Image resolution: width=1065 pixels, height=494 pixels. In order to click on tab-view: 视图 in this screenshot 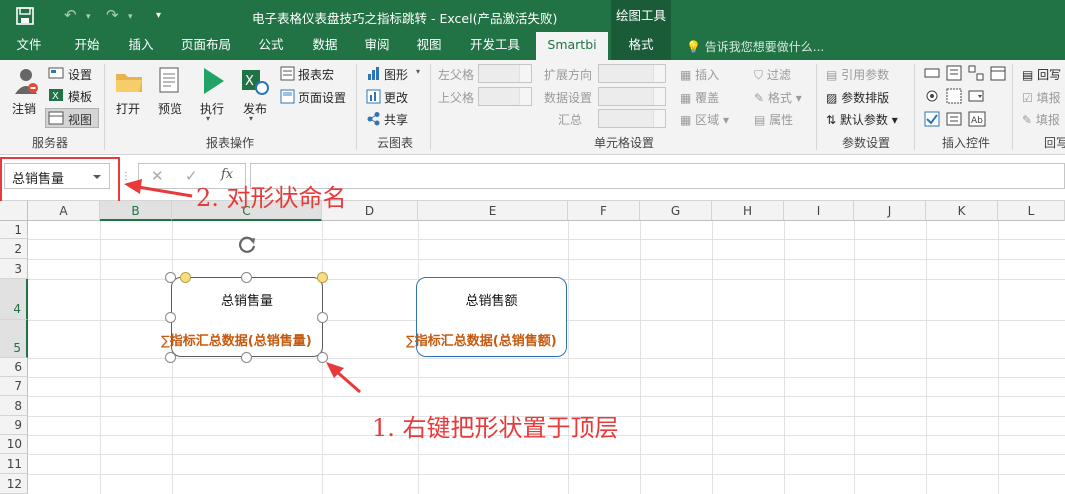, I will do `click(429, 46)`.